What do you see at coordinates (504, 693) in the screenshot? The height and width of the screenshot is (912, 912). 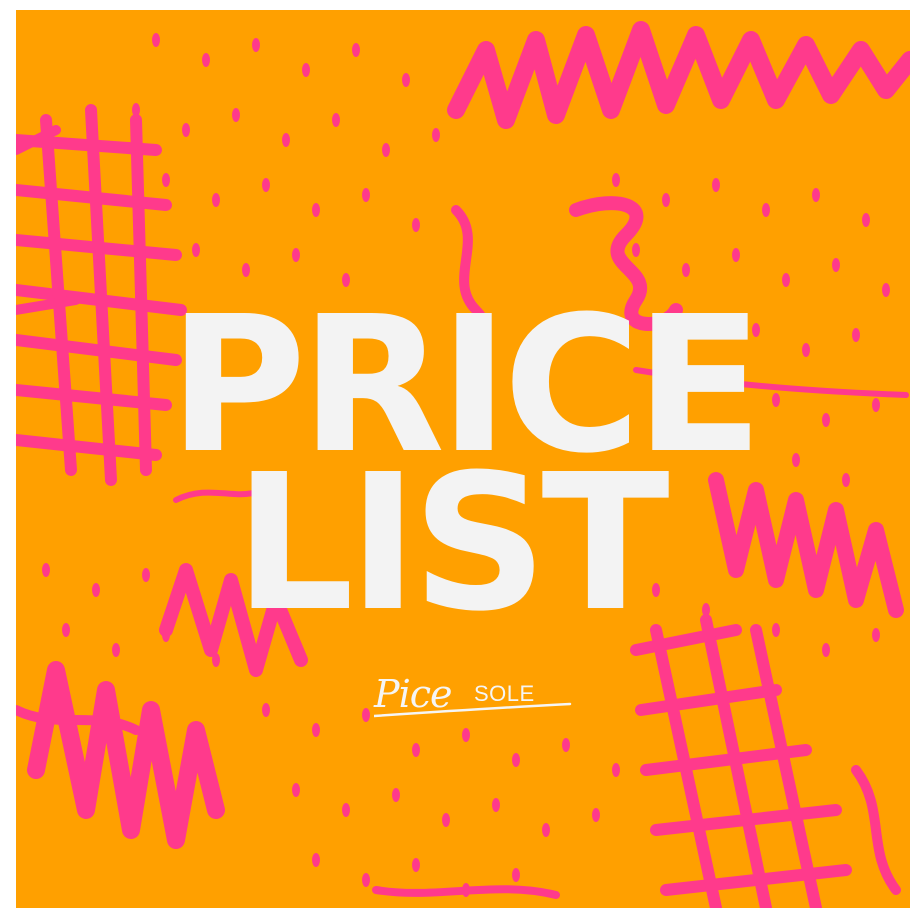 I see `logo-brand-text: SOLE` at bounding box center [504, 693].